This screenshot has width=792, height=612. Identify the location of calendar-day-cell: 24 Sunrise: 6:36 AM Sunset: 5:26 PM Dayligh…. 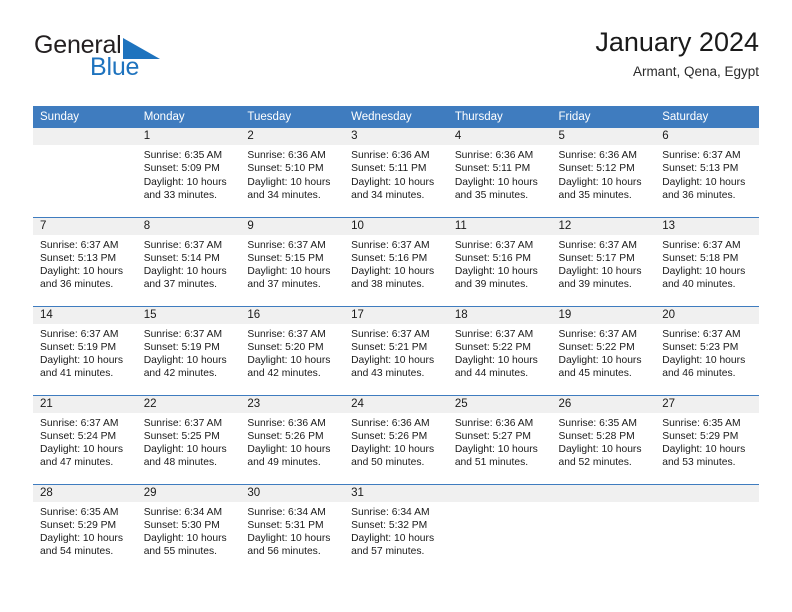
(396, 439).